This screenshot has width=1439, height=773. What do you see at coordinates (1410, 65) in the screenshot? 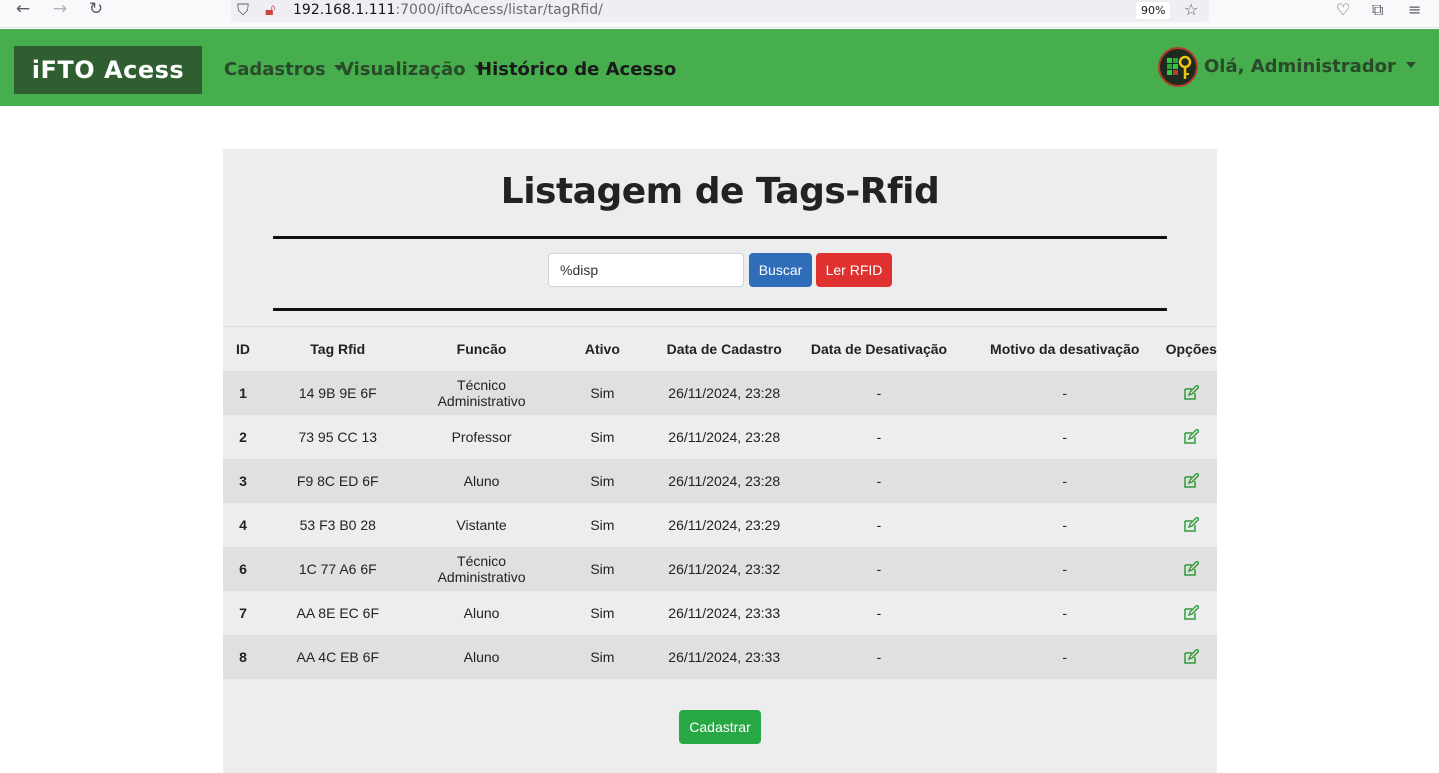
I see `chevron-down-icon` at bounding box center [1410, 65].